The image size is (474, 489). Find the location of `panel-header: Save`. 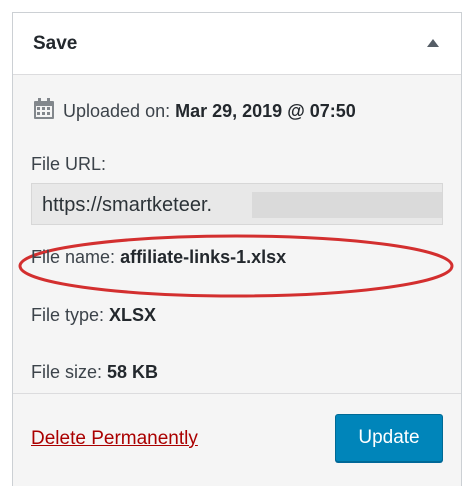

panel-header: Save is located at coordinates (237, 44).